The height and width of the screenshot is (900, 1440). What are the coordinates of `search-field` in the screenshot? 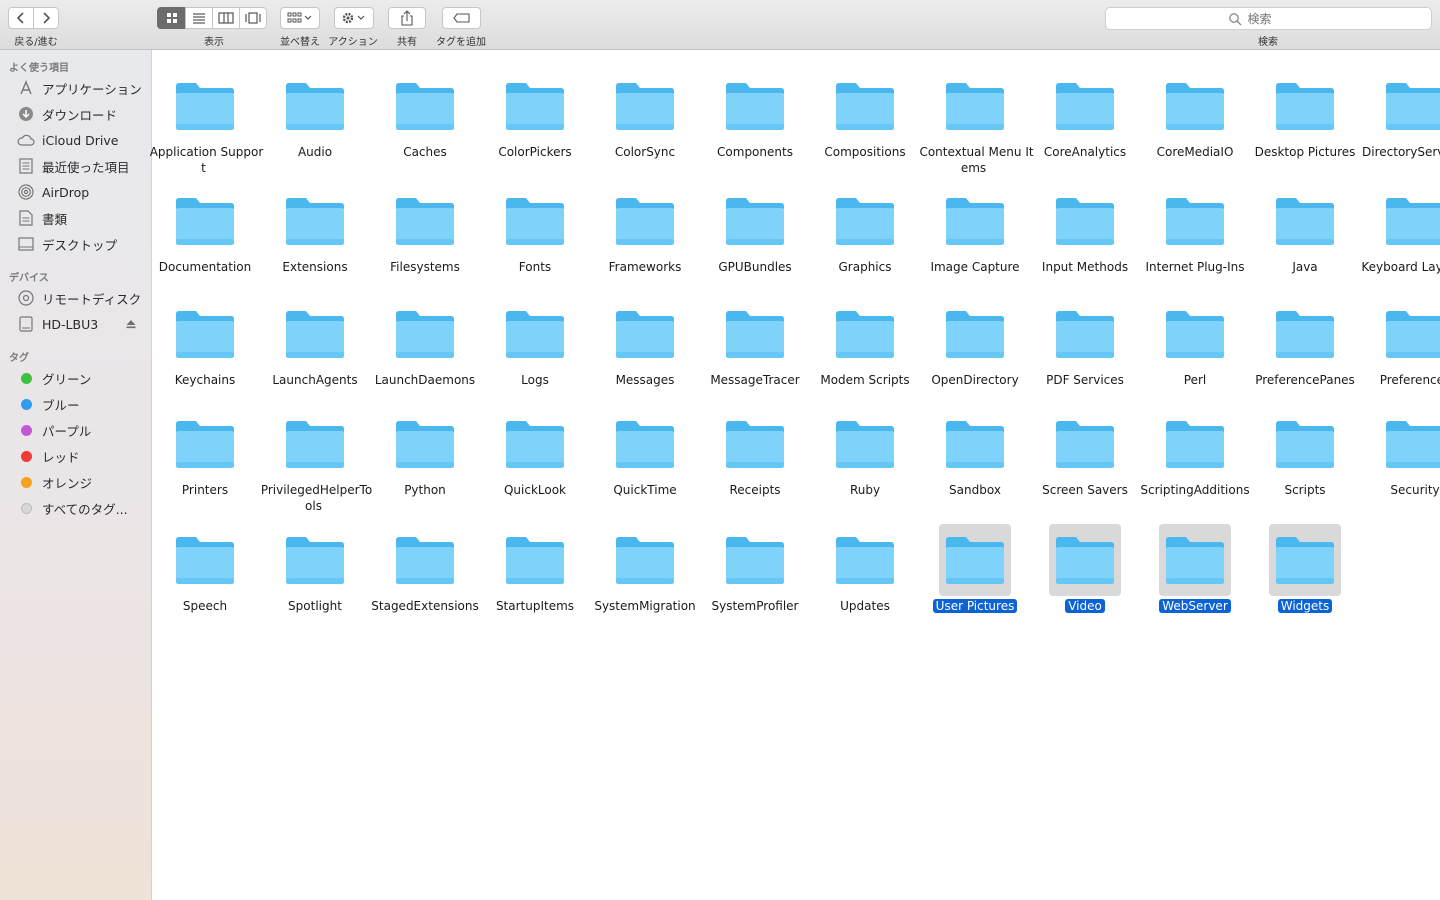 It's located at (1268, 18).